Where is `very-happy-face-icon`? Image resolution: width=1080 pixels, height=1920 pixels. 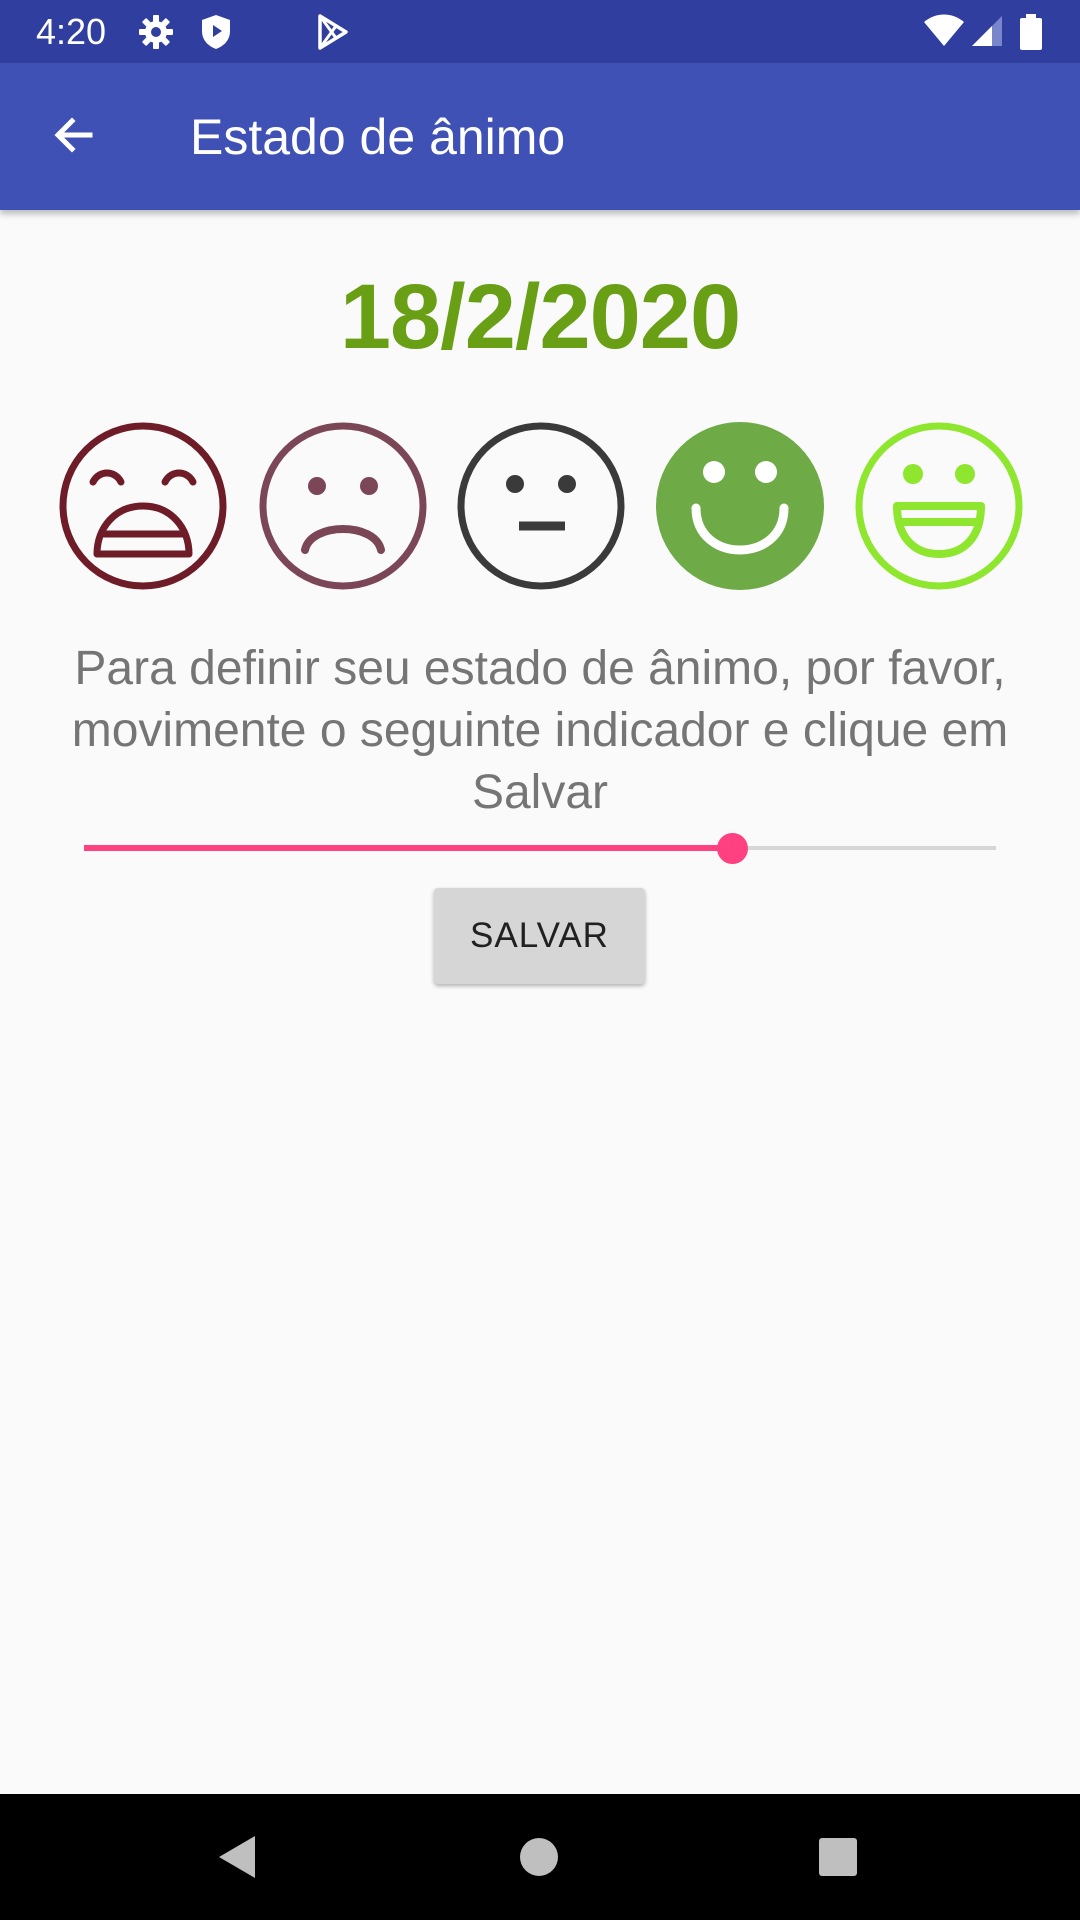
very-happy-face-icon is located at coordinates (939, 506).